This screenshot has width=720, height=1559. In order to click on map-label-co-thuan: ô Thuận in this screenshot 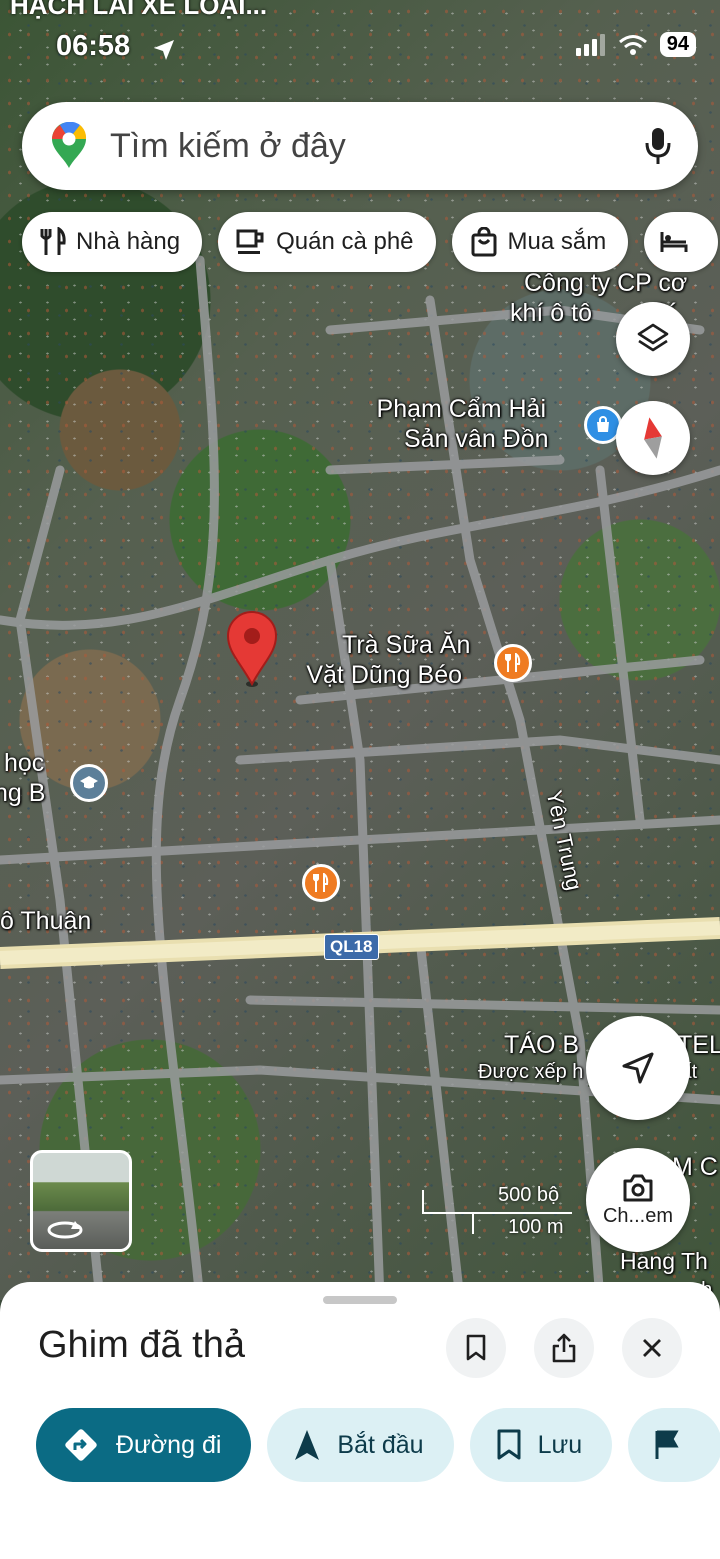, I will do `click(46, 921)`.